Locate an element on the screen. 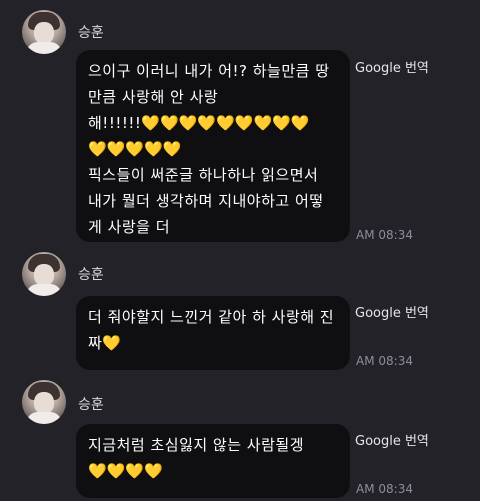 The height and width of the screenshot is (501, 480). message-line: 짜💛 is located at coordinates (104, 343).